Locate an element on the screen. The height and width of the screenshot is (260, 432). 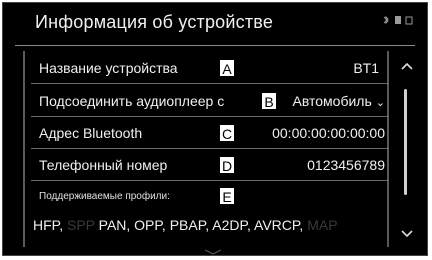
title-divider is located at coordinates (215, 45).